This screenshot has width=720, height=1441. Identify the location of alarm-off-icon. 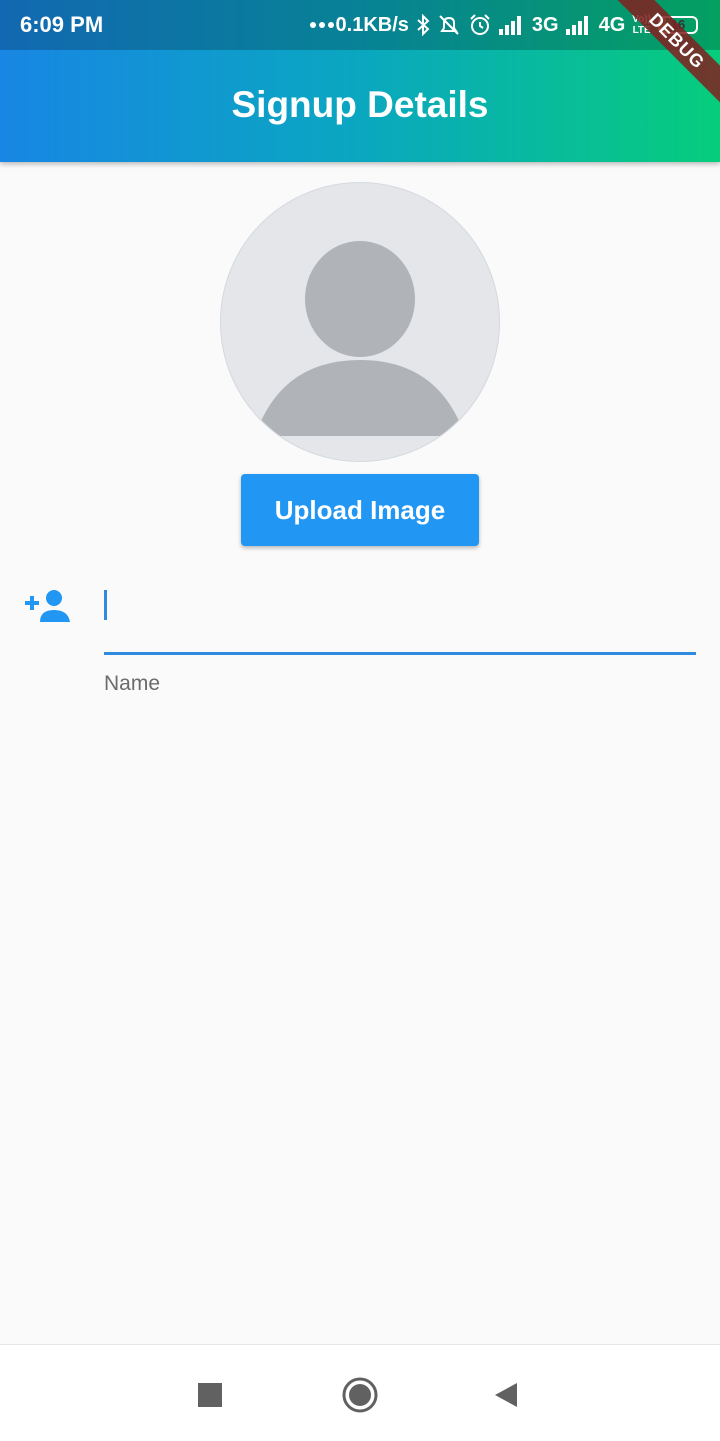
(449, 25).